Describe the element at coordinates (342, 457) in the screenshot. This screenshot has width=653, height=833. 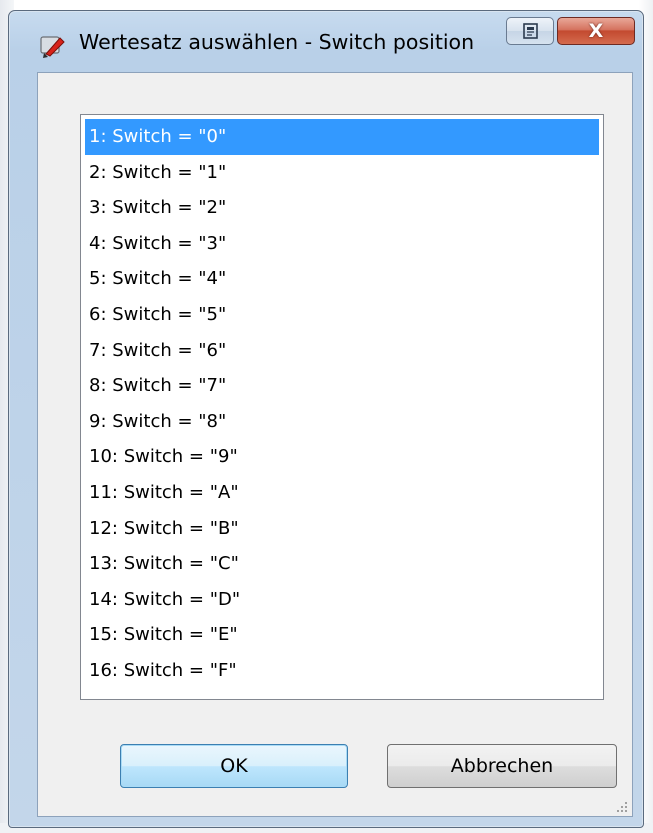
I see `list-item: 10: Switch = "9"` at that location.